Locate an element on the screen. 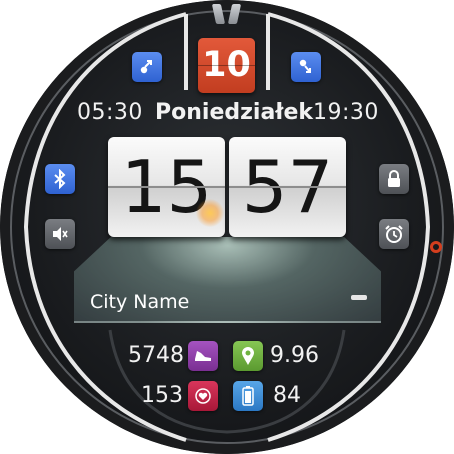  top-marker is located at coordinates (226, 15).